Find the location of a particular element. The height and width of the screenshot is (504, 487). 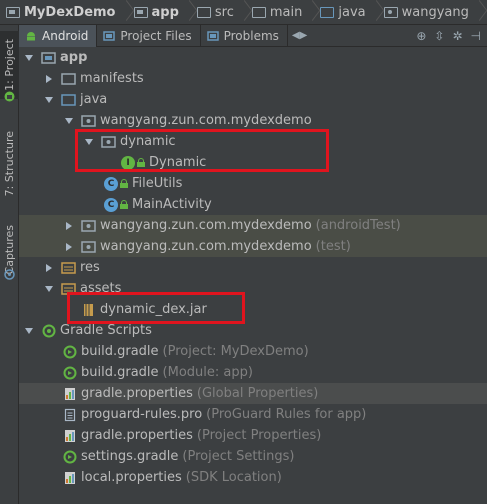

breadcrumb-wangyang: wangyang is located at coordinates (435, 12).